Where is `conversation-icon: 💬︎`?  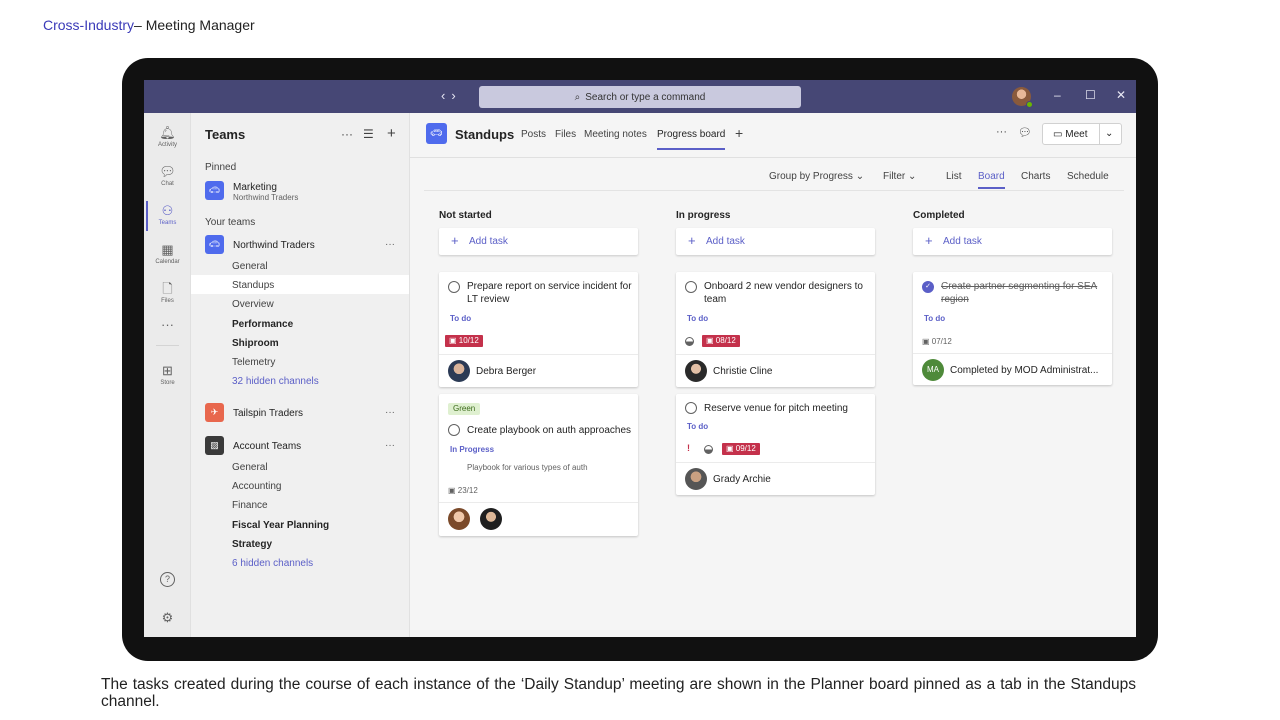 conversation-icon: 💬︎ is located at coordinates (1025, 132).